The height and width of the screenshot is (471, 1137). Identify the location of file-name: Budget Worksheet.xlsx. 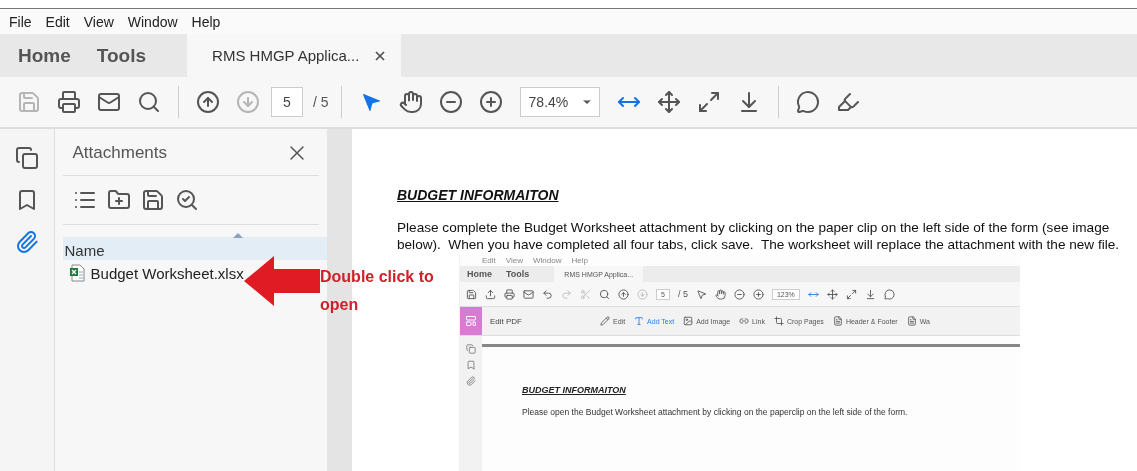
(167, 273).